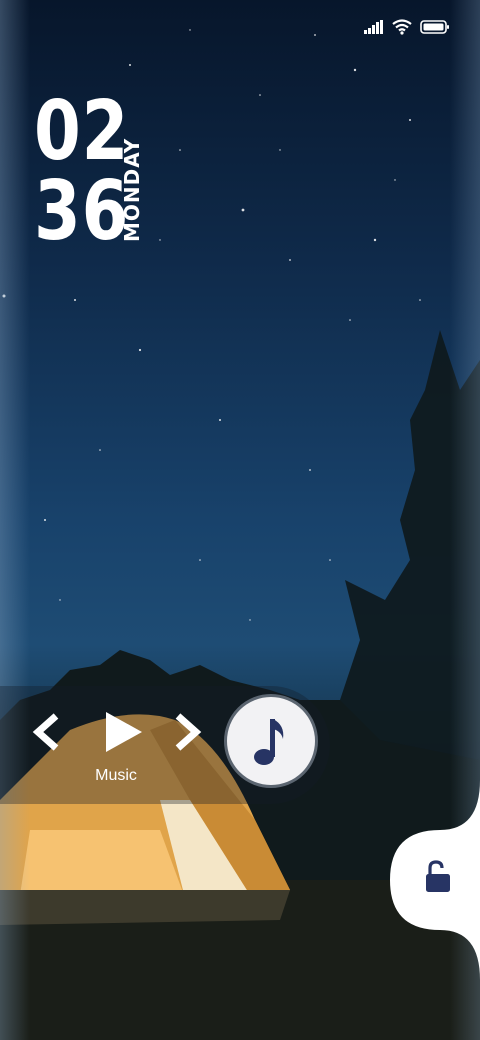  I want to click on previous-track-icon, so click(45, 732).